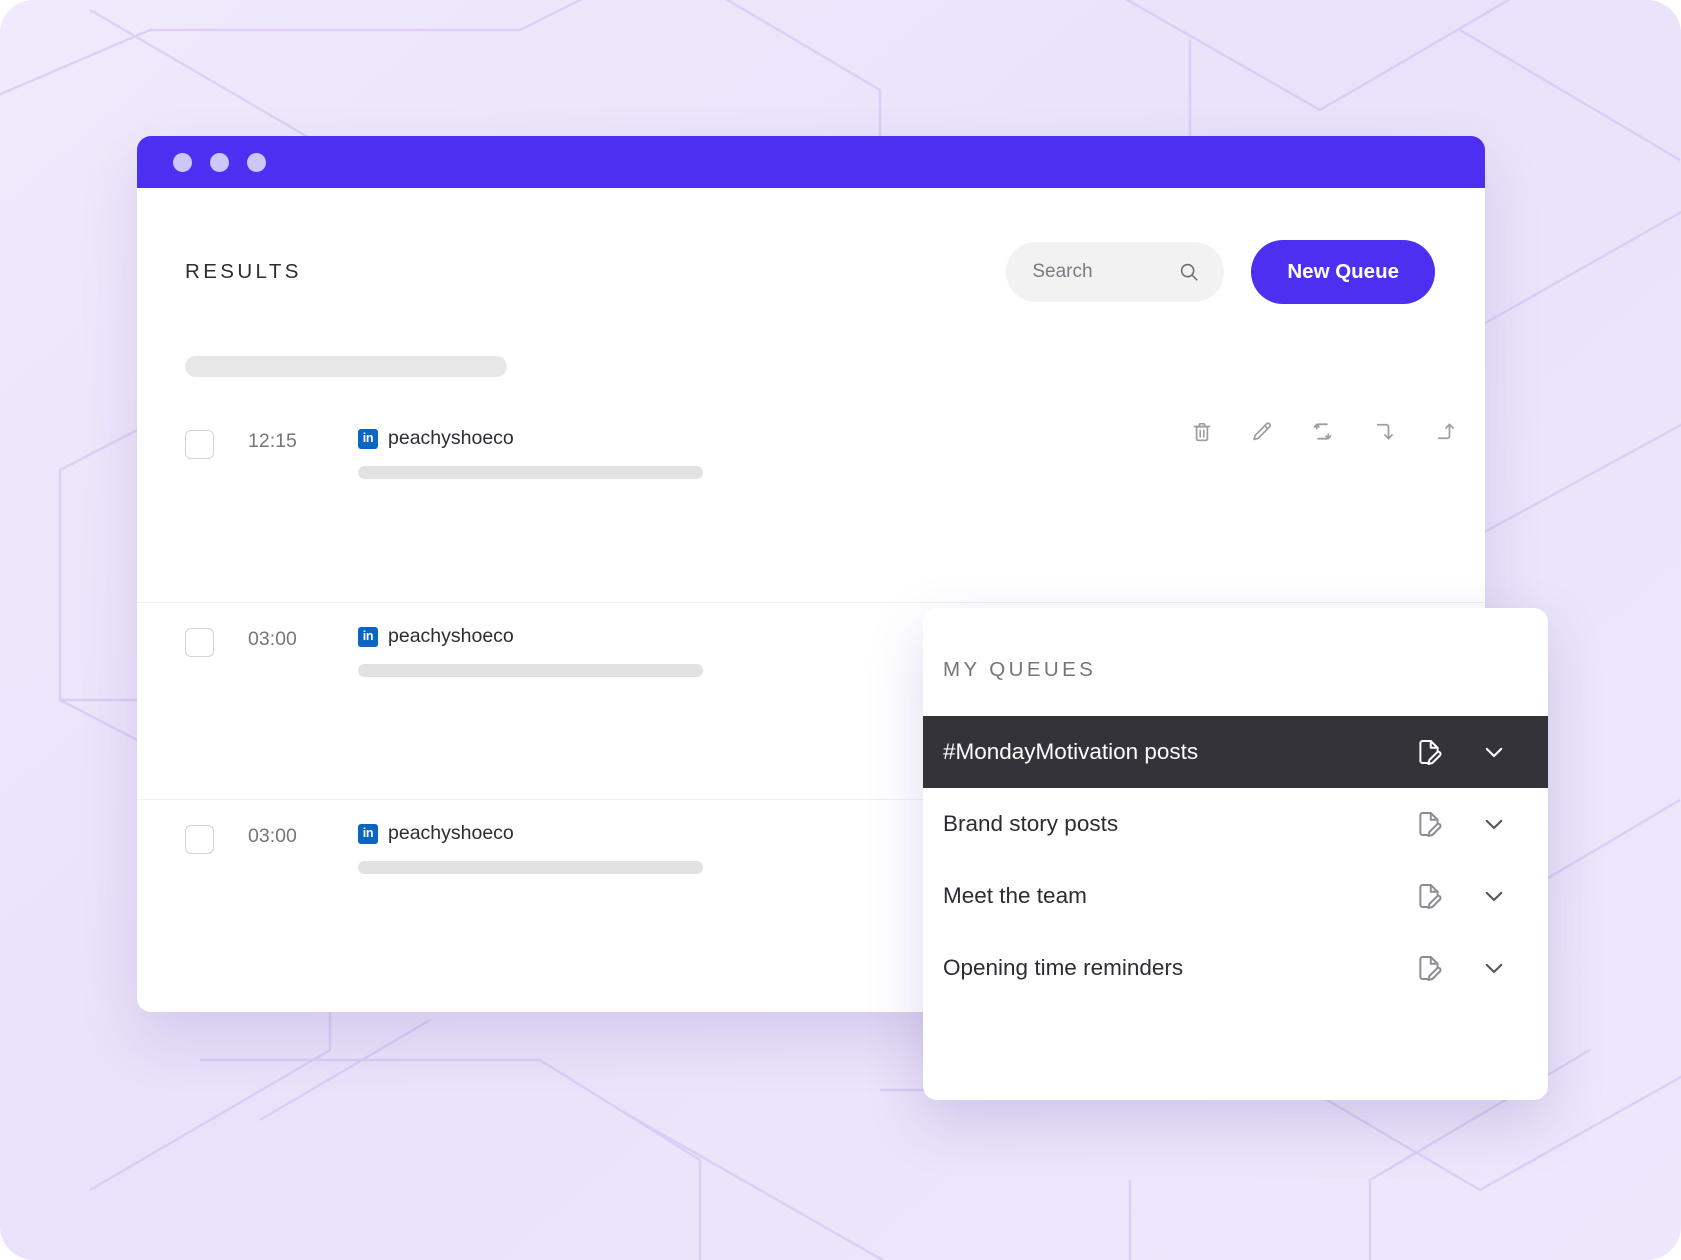 The width and height of the screenshot is (1681, 1260). What do you see at coordinates (346, 366) in the screenshot?
I see `results-heading-placeholder` at bounding box center [346, 366].